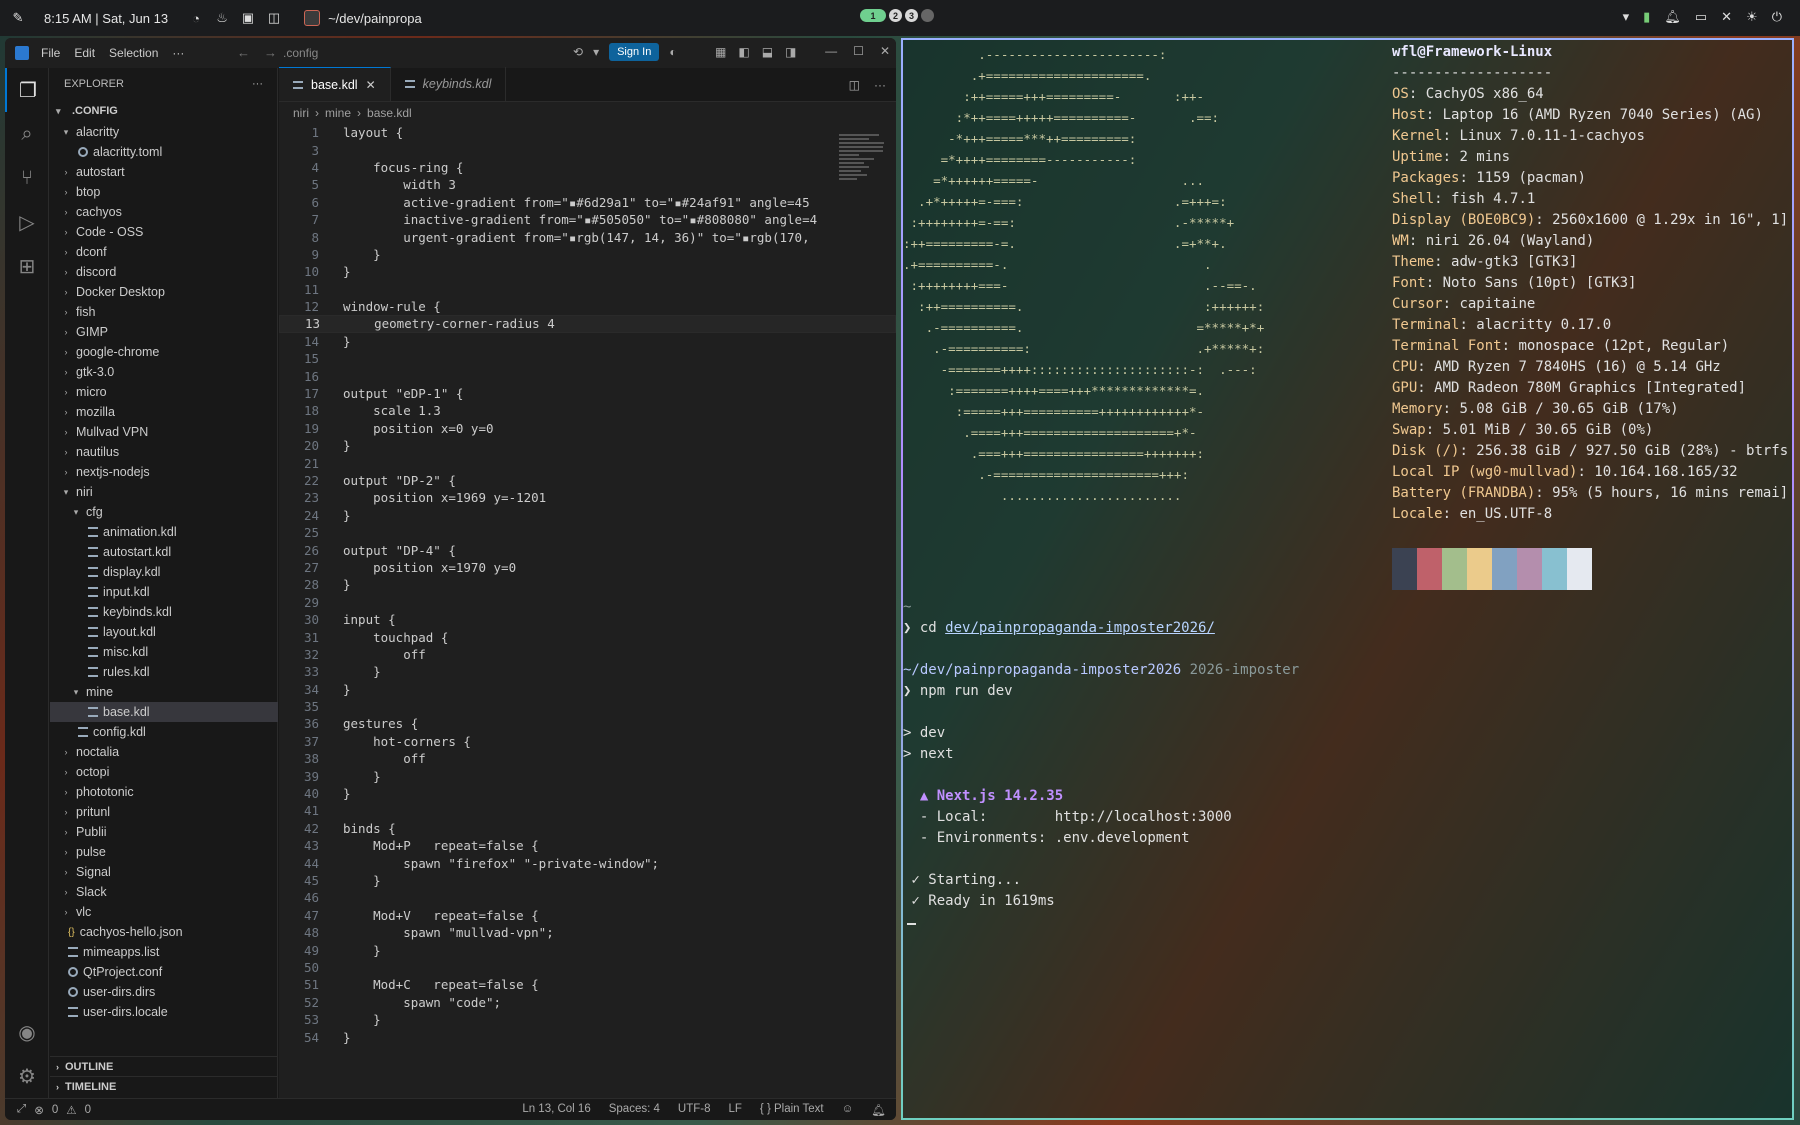 This screenshot has height=1125, width=1800. Describe the element at coordinates (578, 52) in the screenshot. I see `copilot-icon: ⟲` at that location.